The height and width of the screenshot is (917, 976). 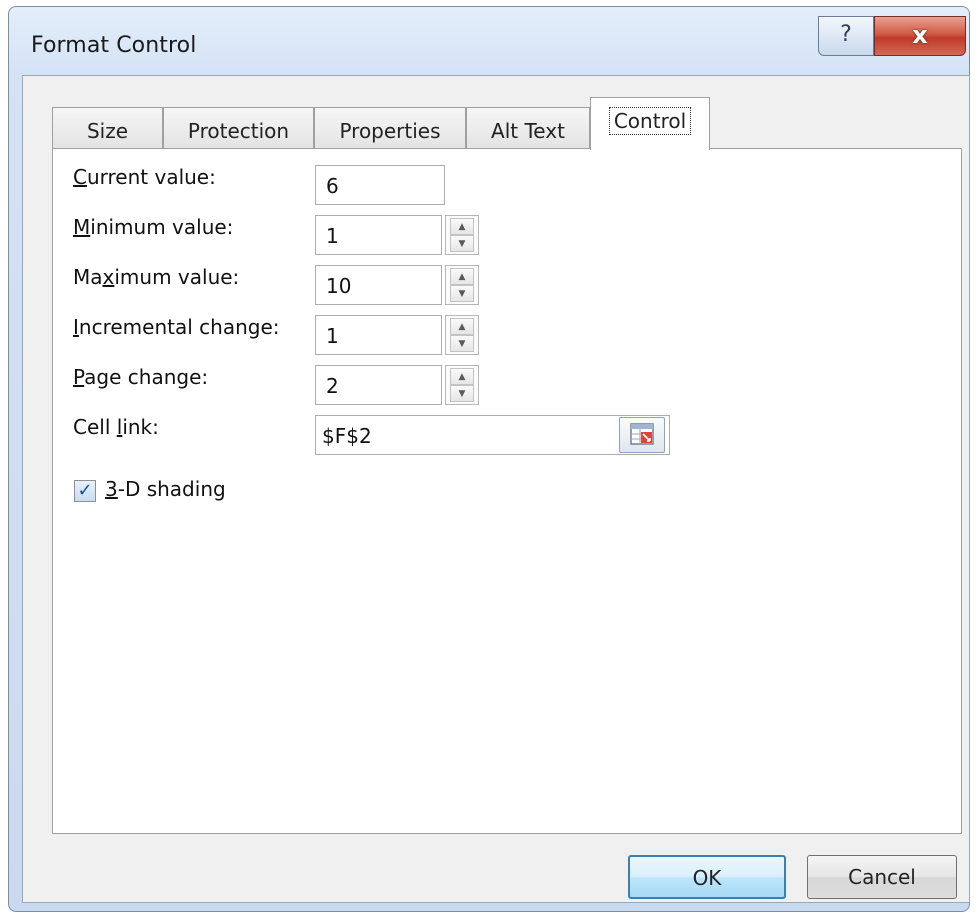 I want to click on page-change-spinner: ▲ ▼, so click(x=462, y=385).